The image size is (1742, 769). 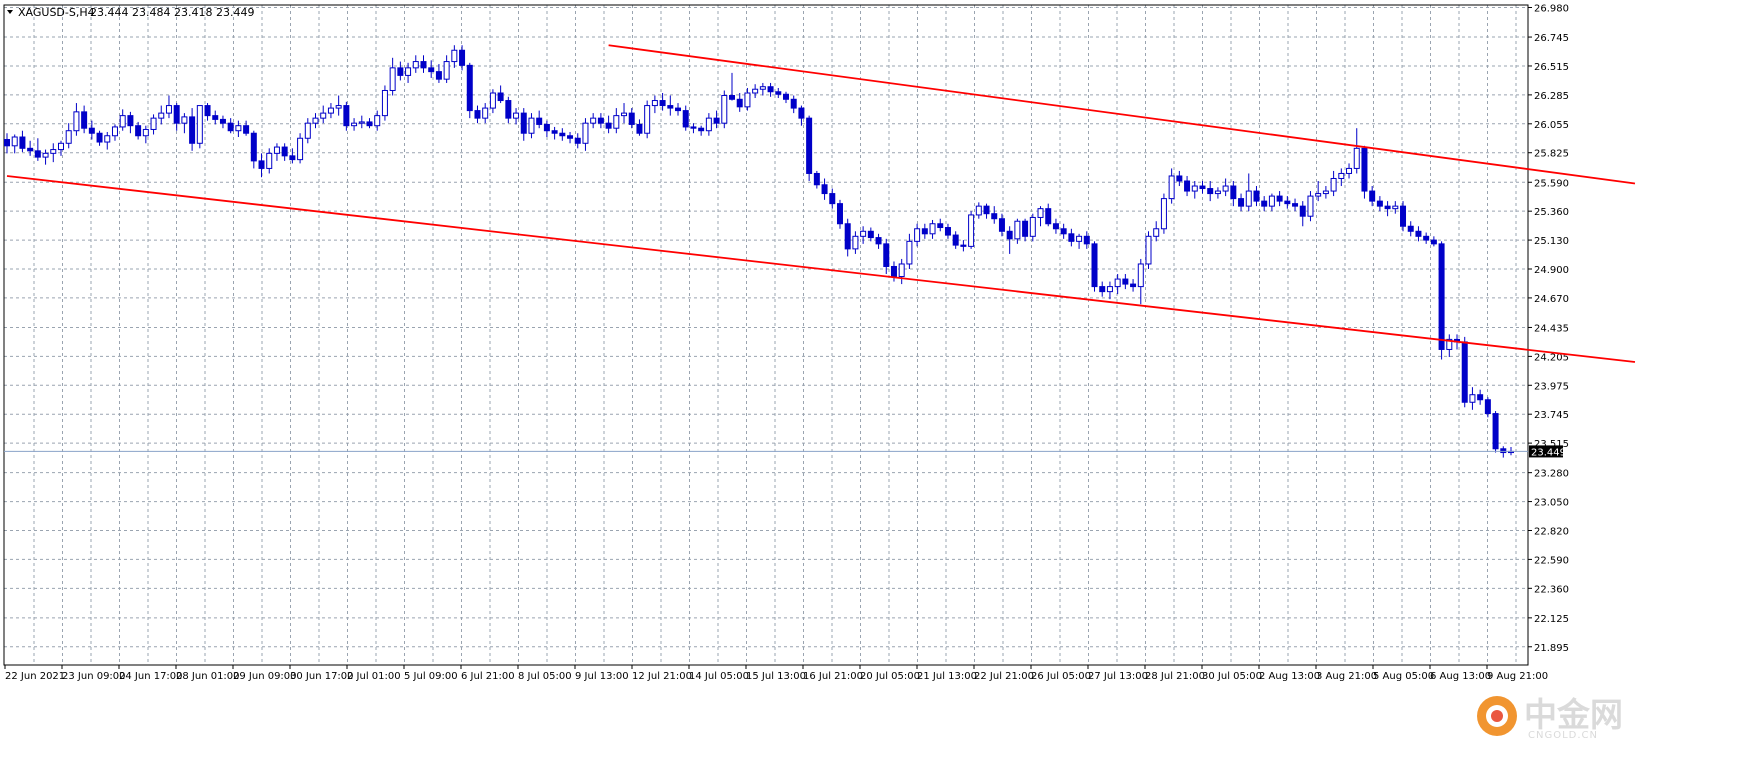 I want to click on y-tick-label: 22.125, so click(x=1551, y=619).